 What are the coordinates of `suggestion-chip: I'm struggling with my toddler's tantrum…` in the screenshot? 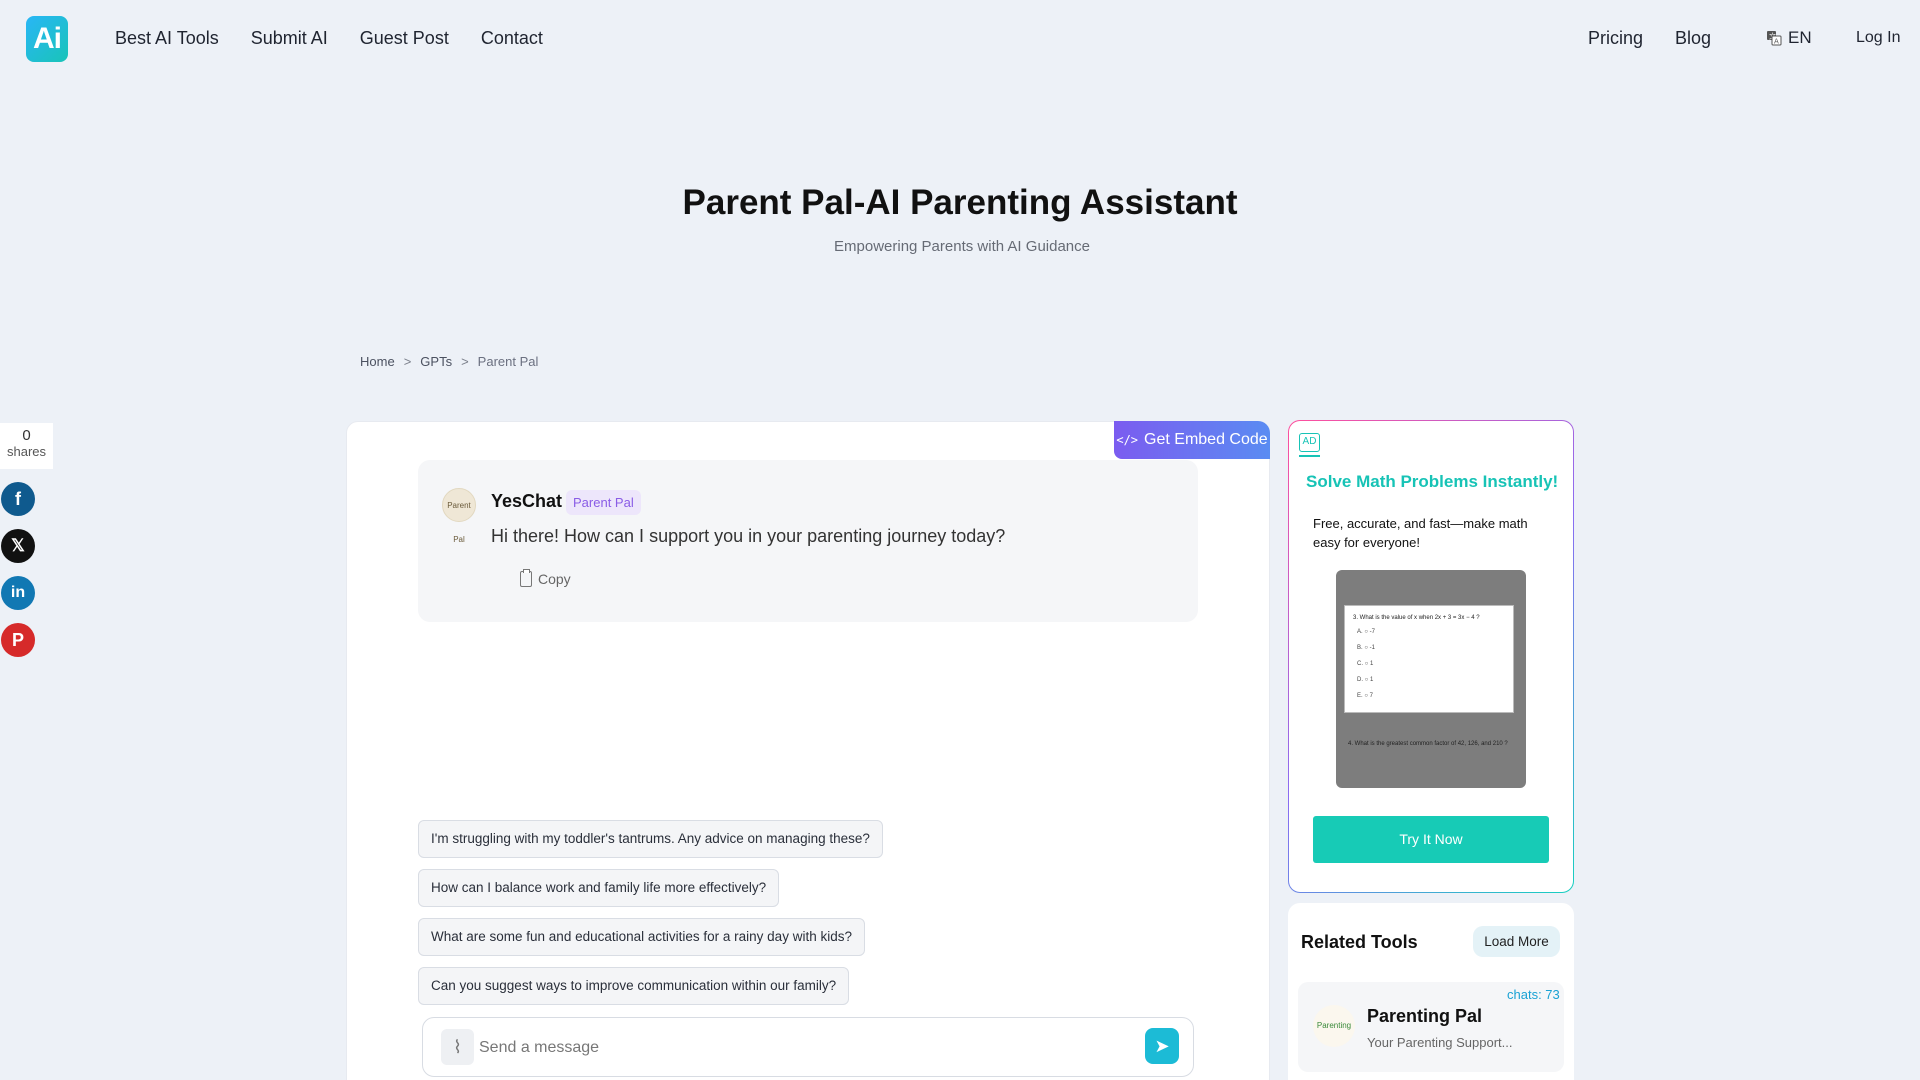 It's located at (650, 839).